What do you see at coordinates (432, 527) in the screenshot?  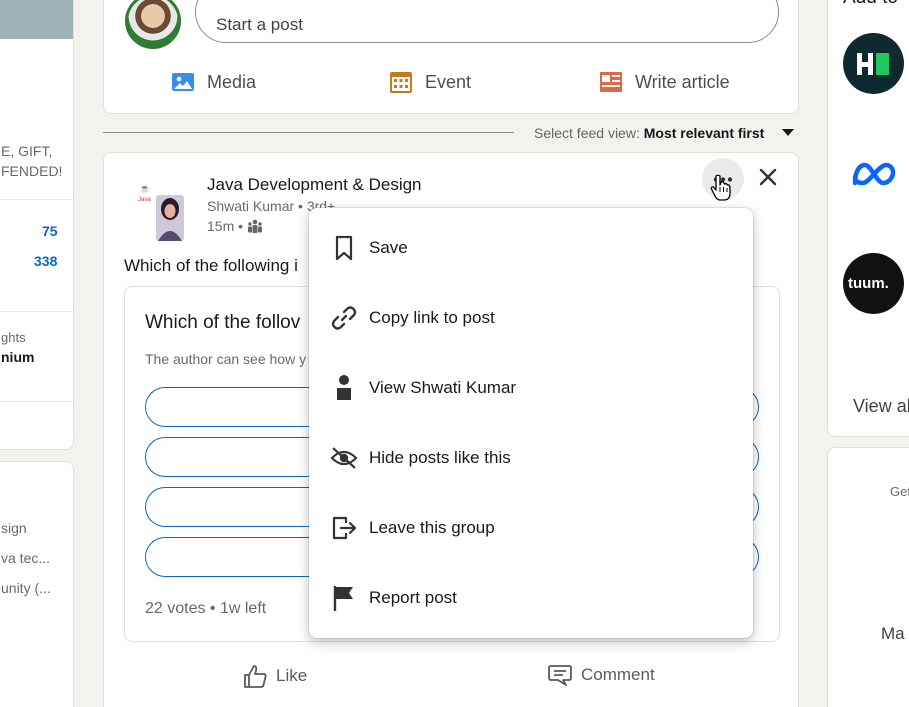 I see `menu-item-label: Leave this group` at bounding box center [432, 527].